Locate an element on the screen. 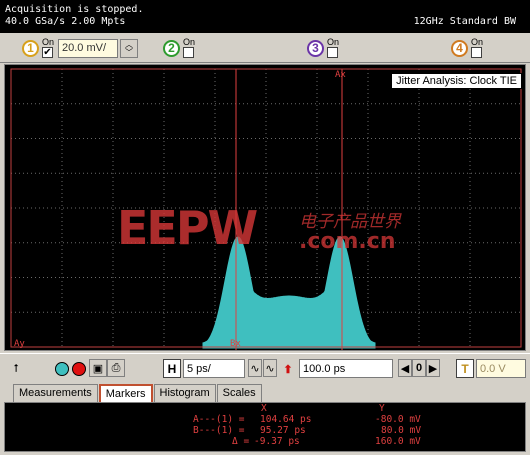 Image resolution: width=530 pixels, height=455 pixels. delay-zero-button: 0 is located at coordinates (419, 368).